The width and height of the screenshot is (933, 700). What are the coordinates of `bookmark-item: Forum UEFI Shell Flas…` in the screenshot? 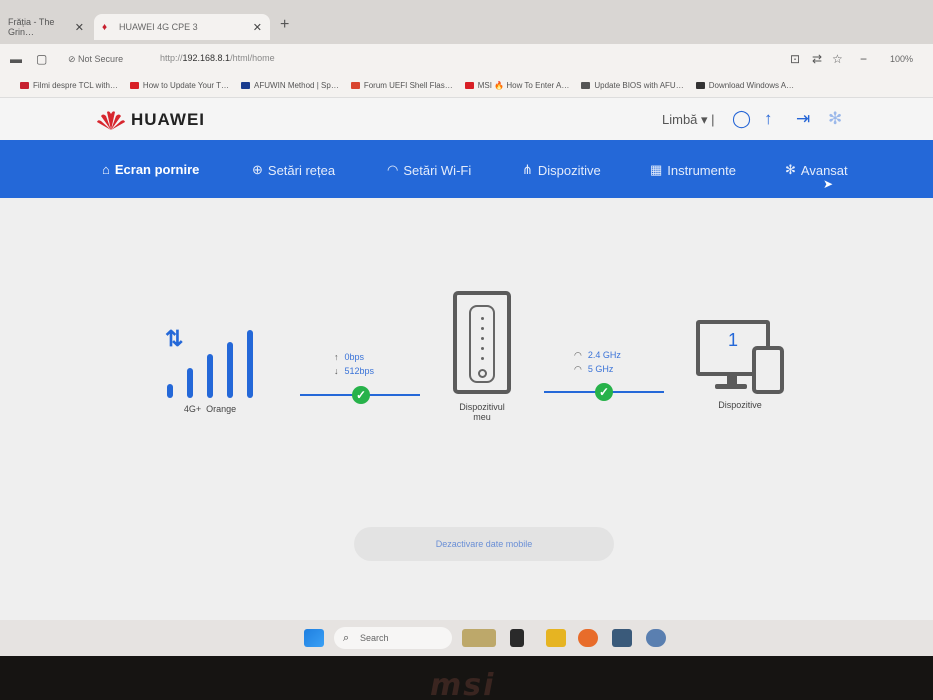 It's located at (401, 85).